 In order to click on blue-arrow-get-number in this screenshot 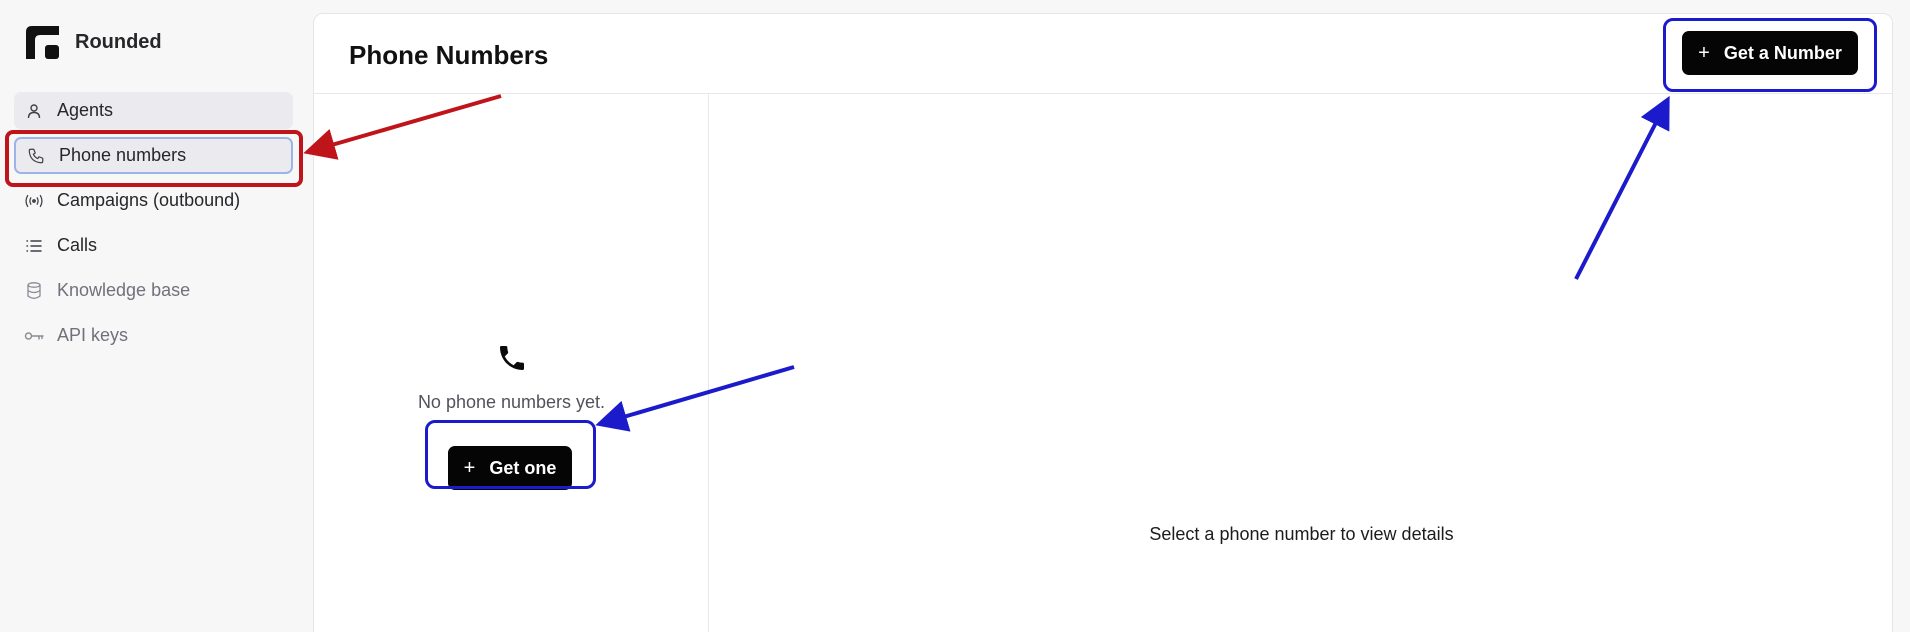, I will do `click(1622, 187)`.